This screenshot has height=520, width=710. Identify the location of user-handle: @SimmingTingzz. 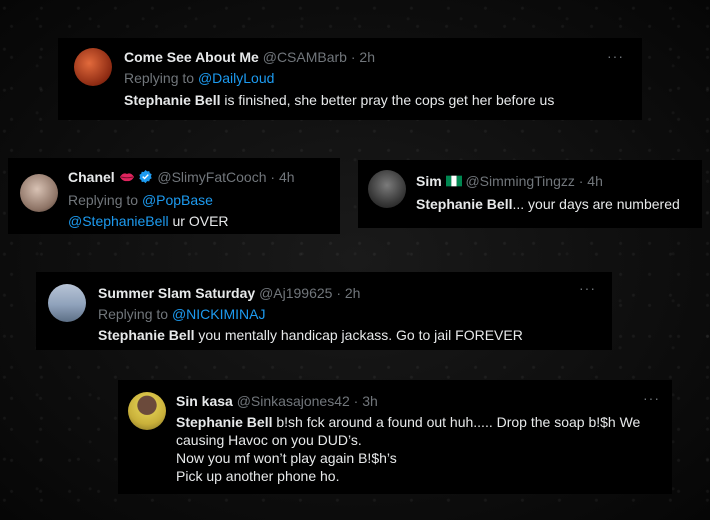
(519, 181).